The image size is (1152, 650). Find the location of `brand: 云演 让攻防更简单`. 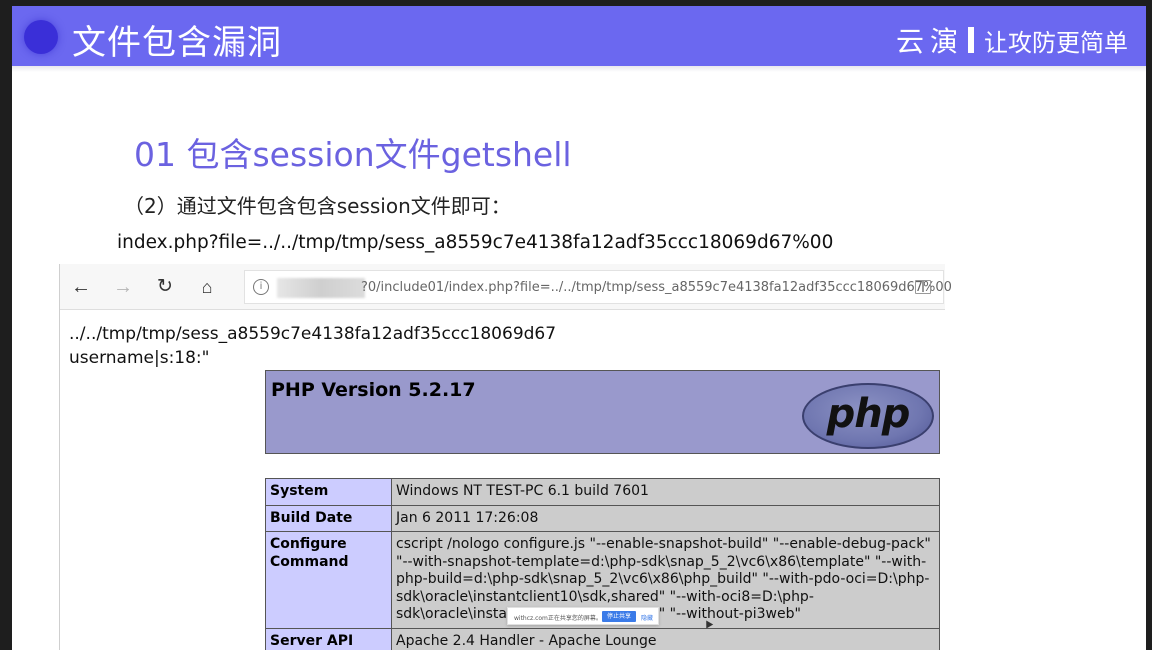

brand: 云演 让攻防更简单 is located at coordinates (1012, 40).